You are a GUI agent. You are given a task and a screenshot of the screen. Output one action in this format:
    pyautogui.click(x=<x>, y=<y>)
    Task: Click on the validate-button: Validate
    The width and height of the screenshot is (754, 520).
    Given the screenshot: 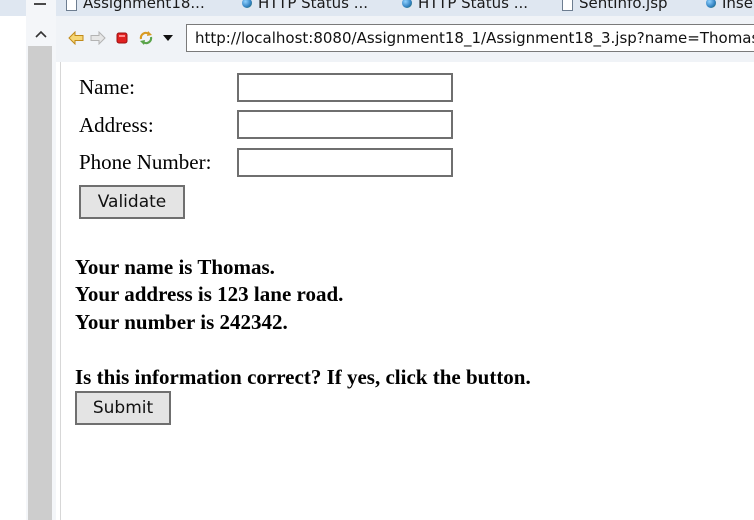 What is the action you would take?
    pyautogui.click(x=132, y=202)
    